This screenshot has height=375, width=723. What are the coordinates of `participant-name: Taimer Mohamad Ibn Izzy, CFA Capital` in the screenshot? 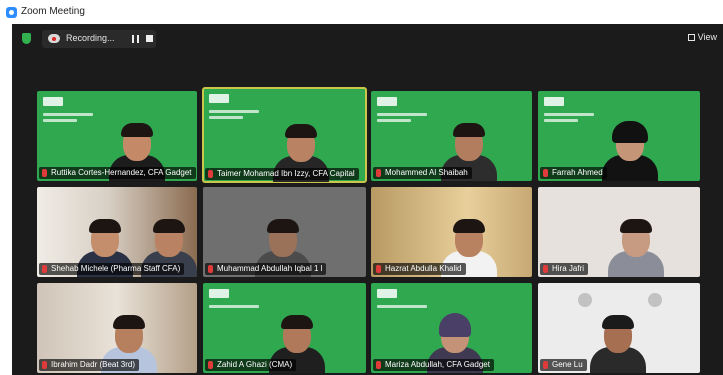 It's located at (282, 174).